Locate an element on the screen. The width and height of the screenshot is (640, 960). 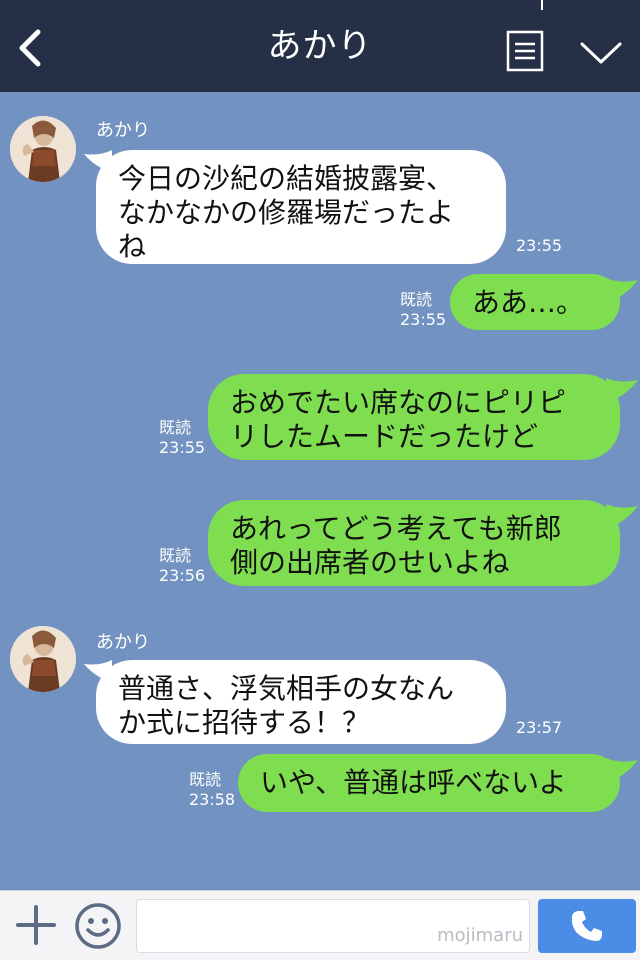
message-bubble: 普通さ、浮気相手の女なん か式に招待する！？ is located at coordinates (301, 702).